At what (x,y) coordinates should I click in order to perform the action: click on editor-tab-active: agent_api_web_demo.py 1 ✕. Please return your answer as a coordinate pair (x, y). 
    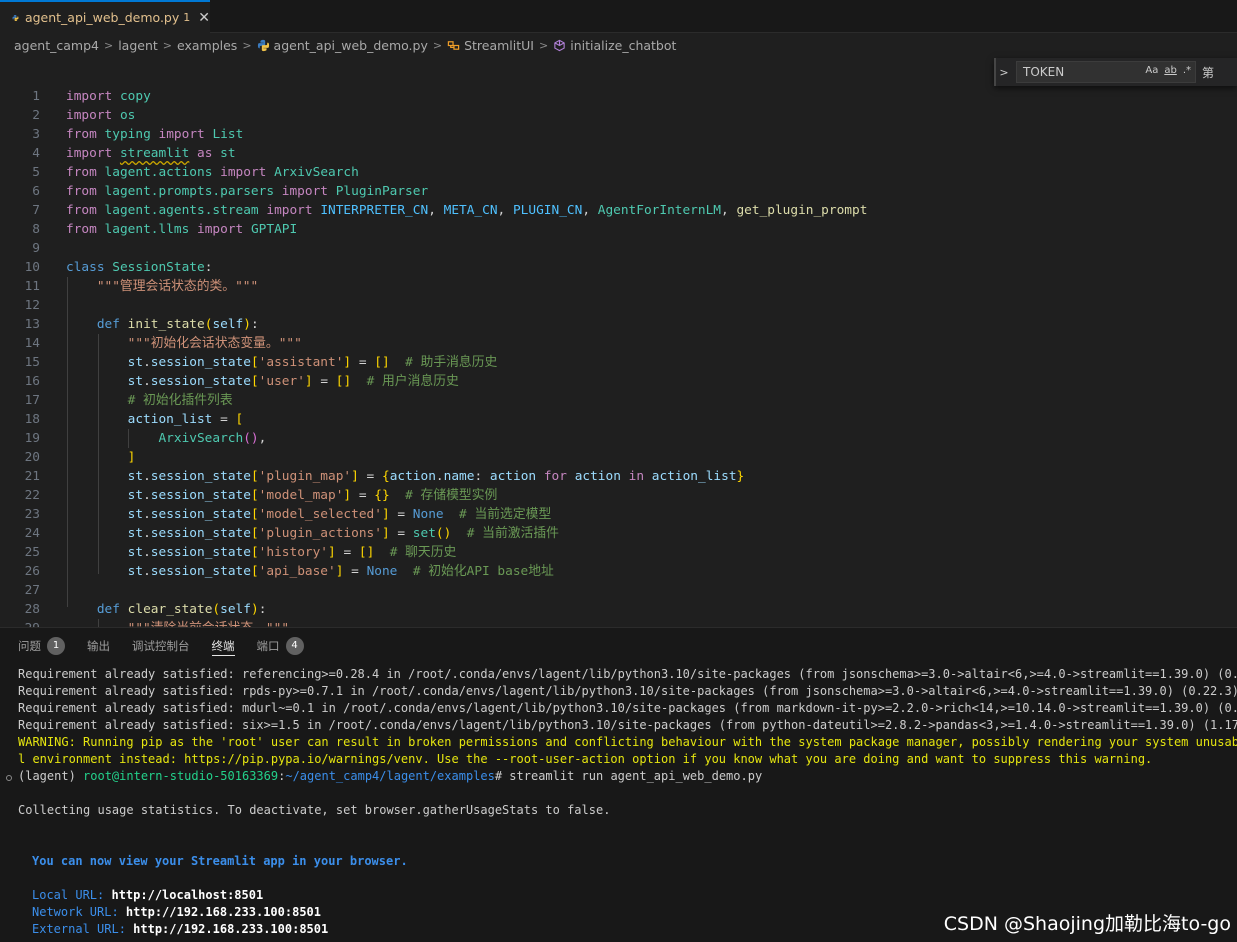
    Looking at the image, I should click on (105, 16).